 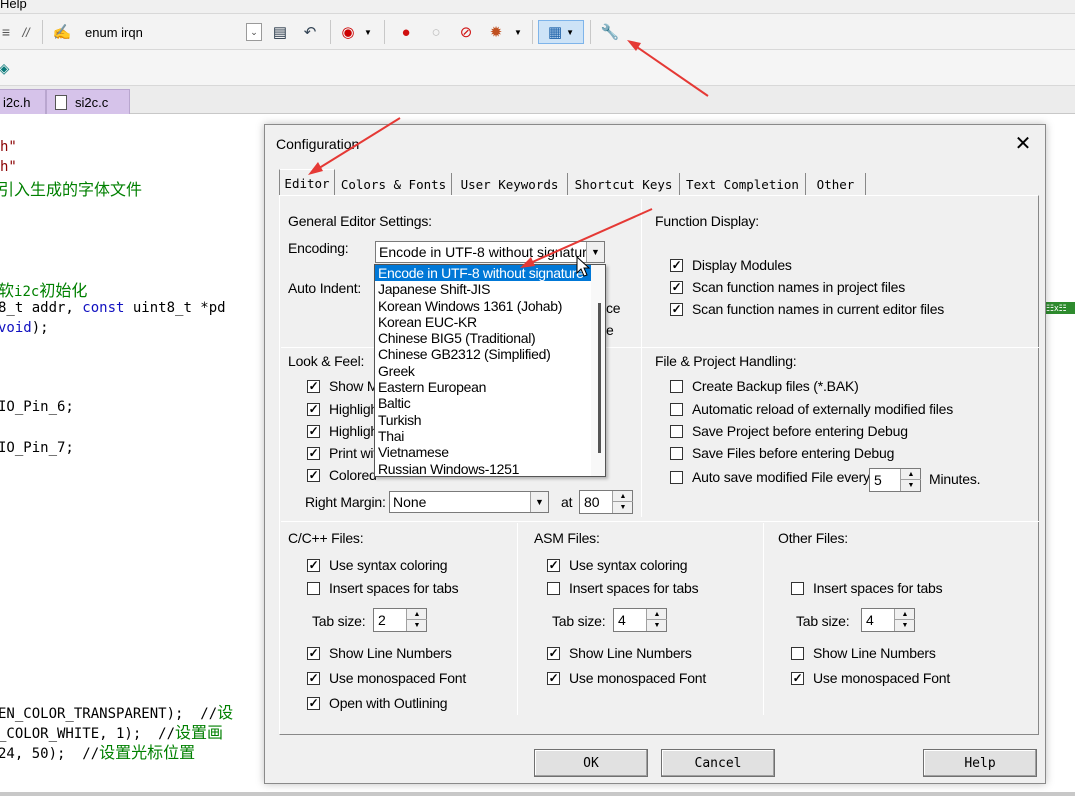 What do you see at coordinates (624, 184) in the screenshot?
I see `tab-shortcut-keys: Shortcut Keys` at bounding box center [624, 184].